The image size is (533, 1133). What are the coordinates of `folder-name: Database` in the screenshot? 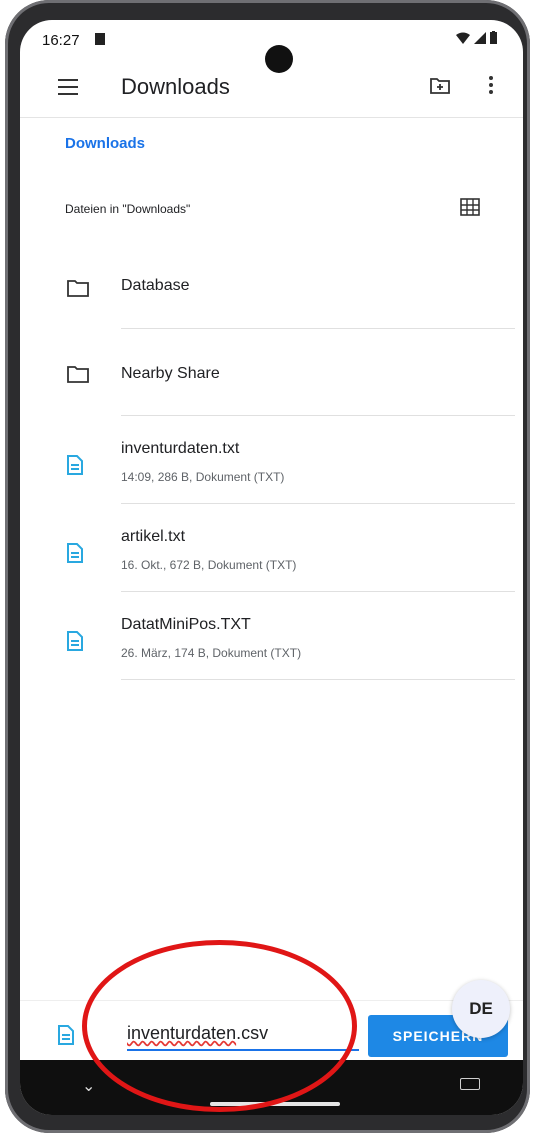 It's located at (155, 285).